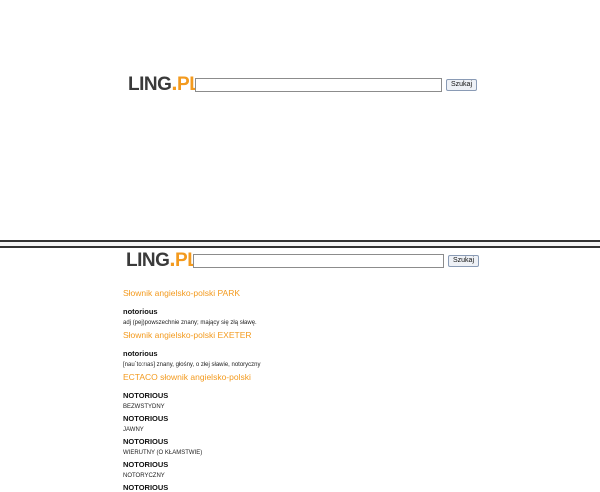 The height and width of the screenshot is (492, 600). What do you see at coordinates (343, 470) in the screenshot?
I see `dictionary-entry: NOTORIOUS NOTORYCZNY` at bounding box center [343, 470].